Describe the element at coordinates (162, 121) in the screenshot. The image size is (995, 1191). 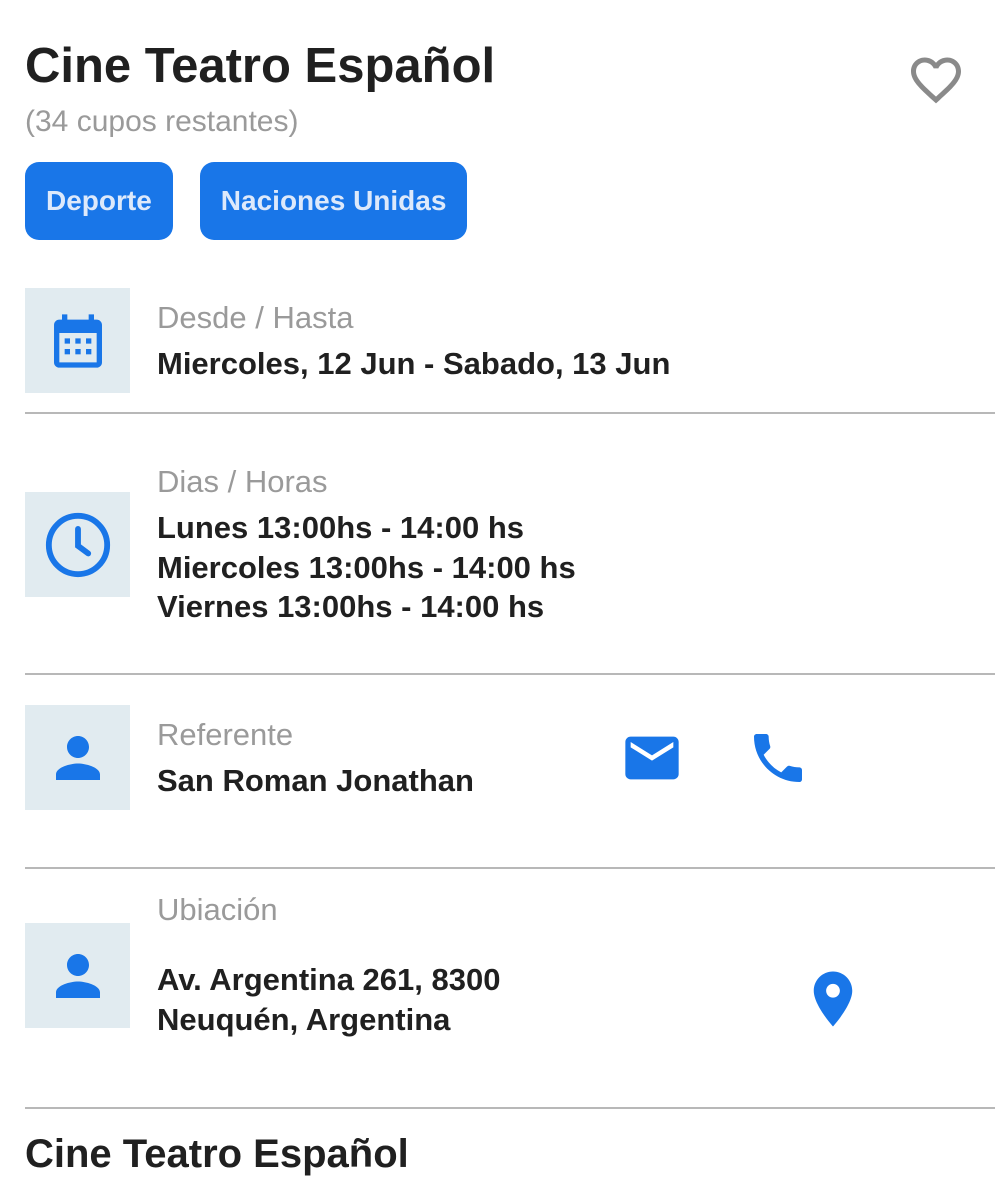
I see `remaining-spots: (34 cupos restantes)` at that location.